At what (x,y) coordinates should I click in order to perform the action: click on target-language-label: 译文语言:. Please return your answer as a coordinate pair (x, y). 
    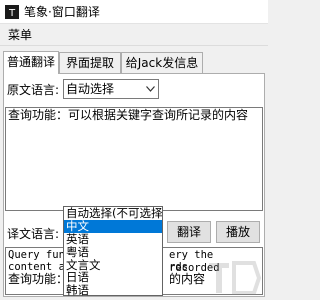
    Looking at the image, I should click on (33, 234).